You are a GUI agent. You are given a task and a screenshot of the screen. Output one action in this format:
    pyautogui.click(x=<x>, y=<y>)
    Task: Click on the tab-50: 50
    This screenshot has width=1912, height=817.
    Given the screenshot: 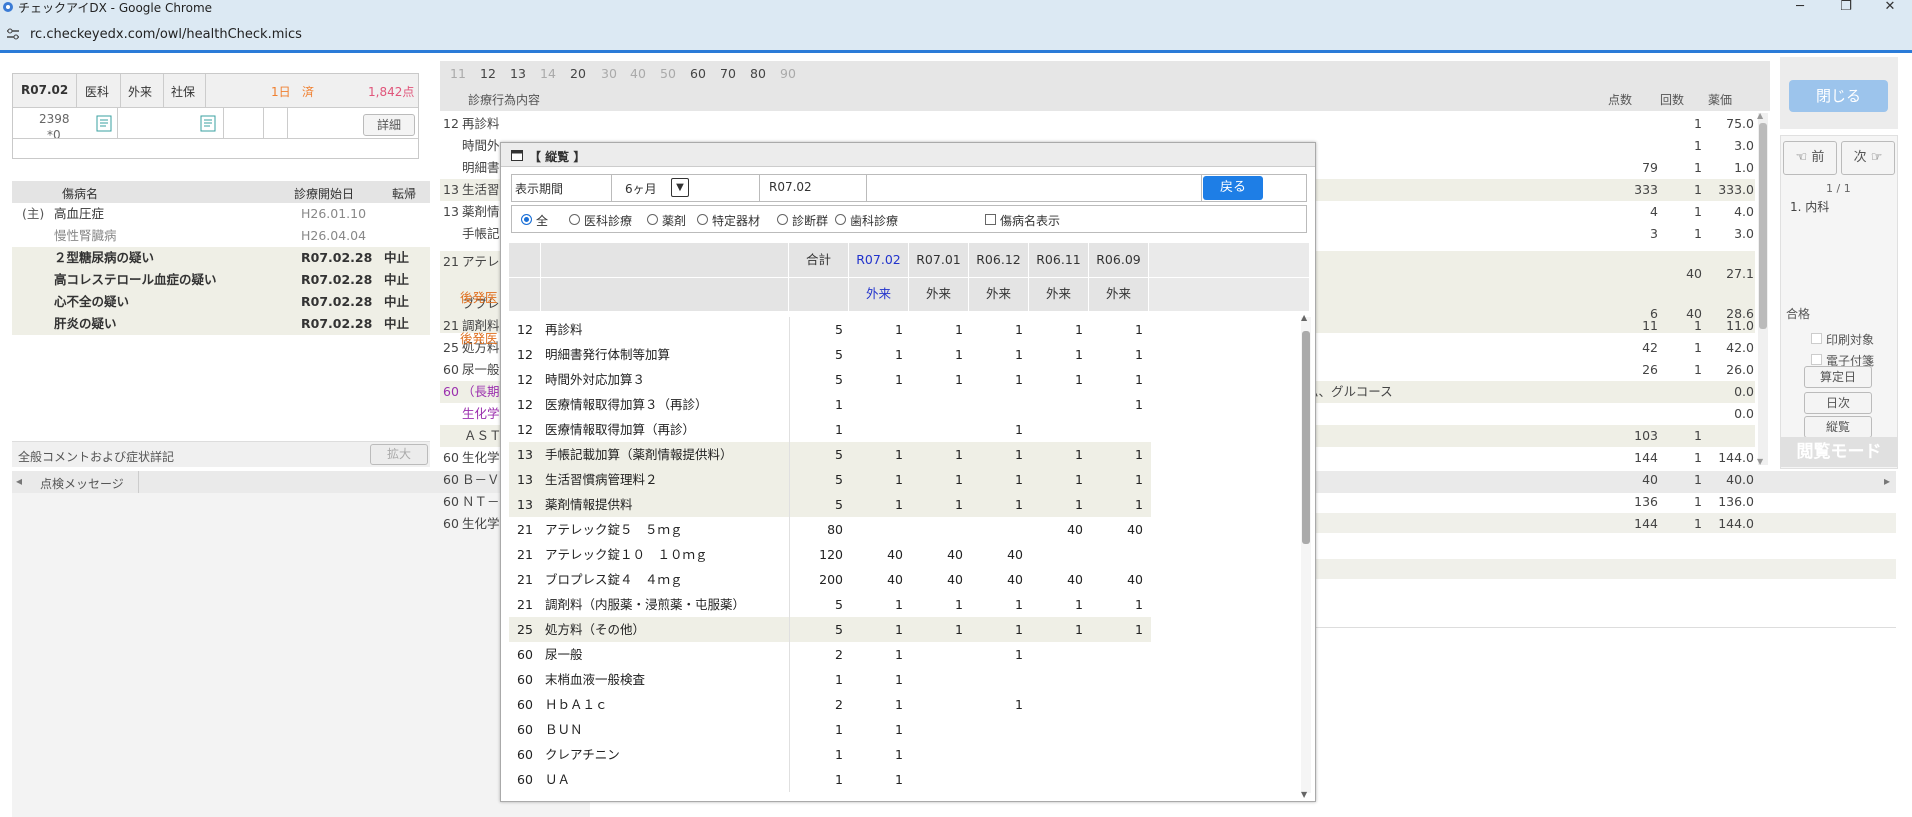 What is the action you would take?
    pyautogui.click(x=668, y=73)
    